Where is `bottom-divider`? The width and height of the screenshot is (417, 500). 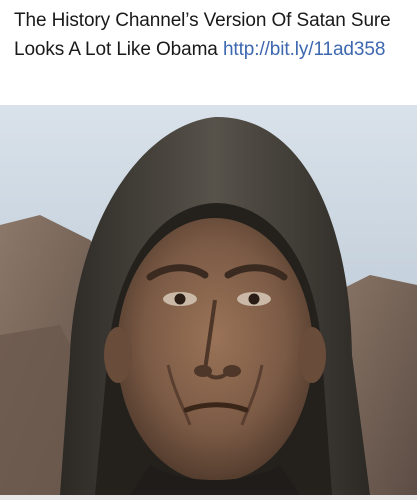
bottom-divider is located at coordinates (208, 497).